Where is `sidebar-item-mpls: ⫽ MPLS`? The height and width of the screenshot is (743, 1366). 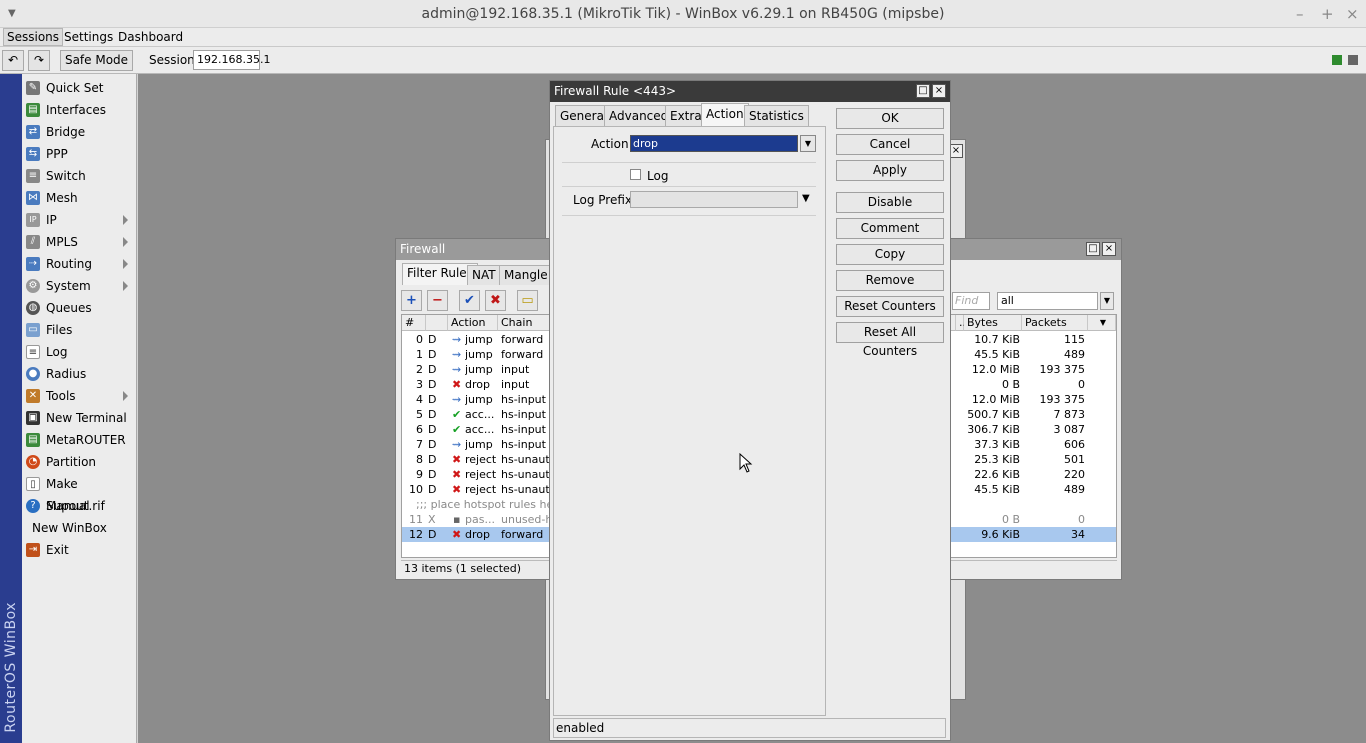
sidebar-item-mpls: ⫽ MPLS is located at coordinates (79, 242).